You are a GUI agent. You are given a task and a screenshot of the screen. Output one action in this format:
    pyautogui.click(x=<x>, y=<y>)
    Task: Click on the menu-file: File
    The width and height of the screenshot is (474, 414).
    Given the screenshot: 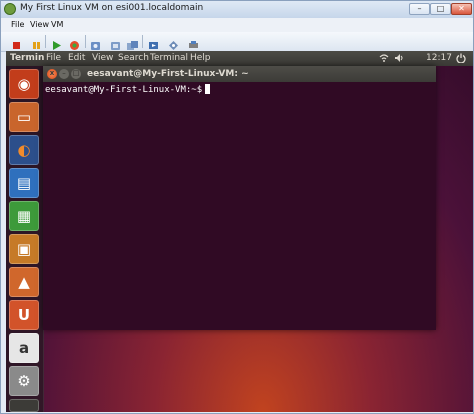 What is the action you would take?
    pyautogui.click(x=17, y=24)
    